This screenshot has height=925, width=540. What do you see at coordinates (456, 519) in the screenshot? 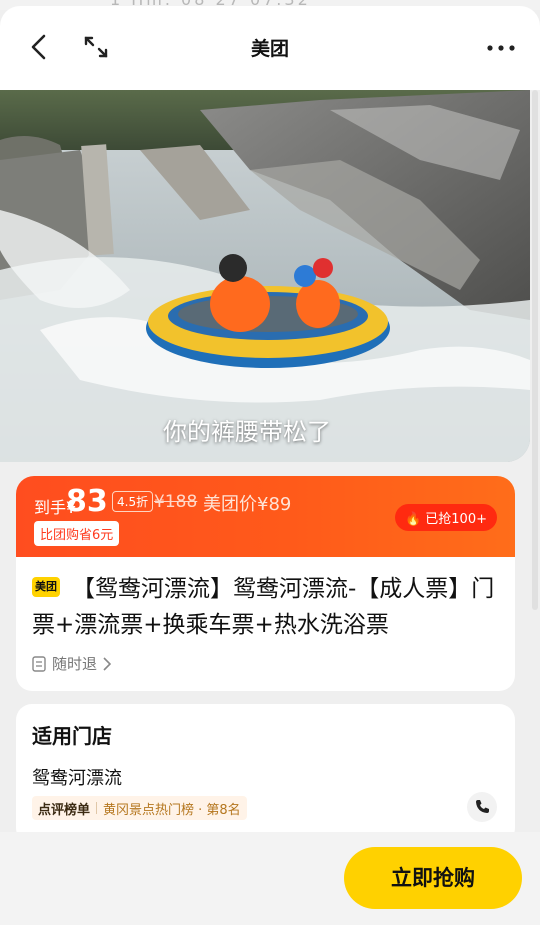
I see `sold-count: 已抢100+` at bounding box center [456, 519].